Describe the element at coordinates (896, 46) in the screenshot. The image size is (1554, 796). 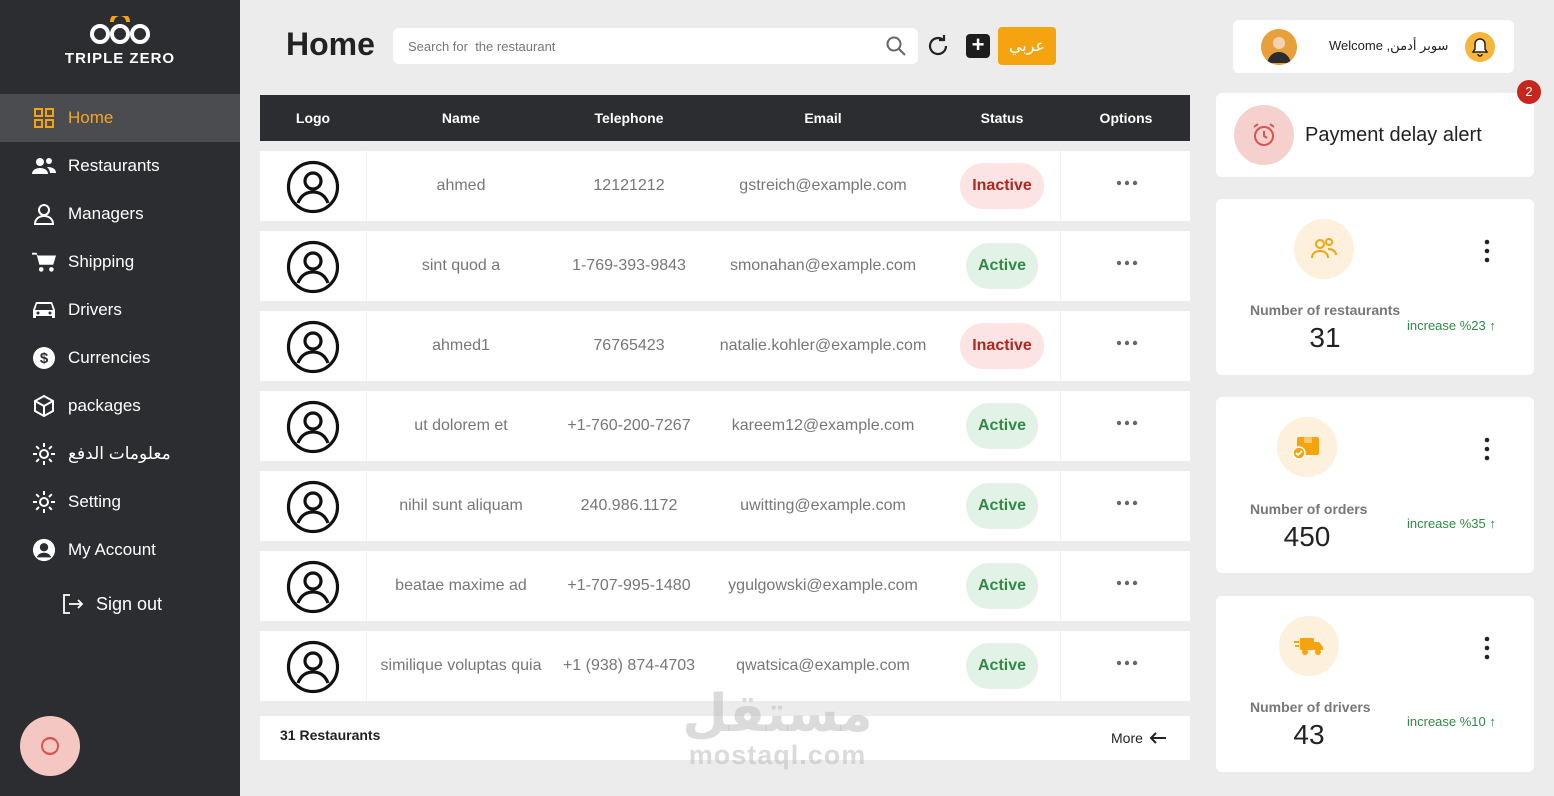
I see `search-icon` at that location.